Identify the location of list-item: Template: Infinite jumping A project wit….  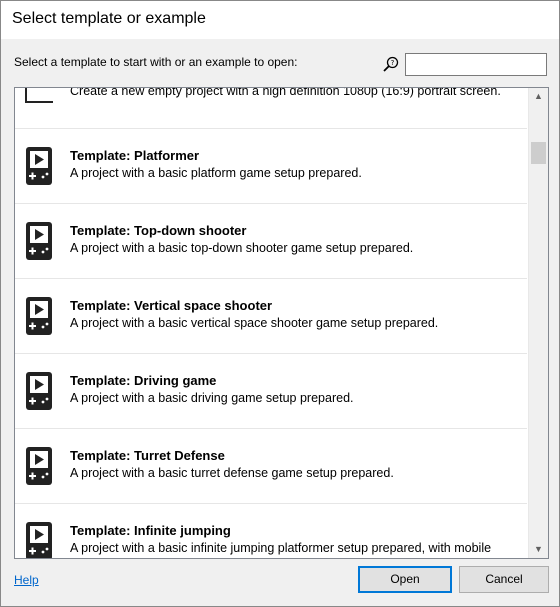
(271, 531).